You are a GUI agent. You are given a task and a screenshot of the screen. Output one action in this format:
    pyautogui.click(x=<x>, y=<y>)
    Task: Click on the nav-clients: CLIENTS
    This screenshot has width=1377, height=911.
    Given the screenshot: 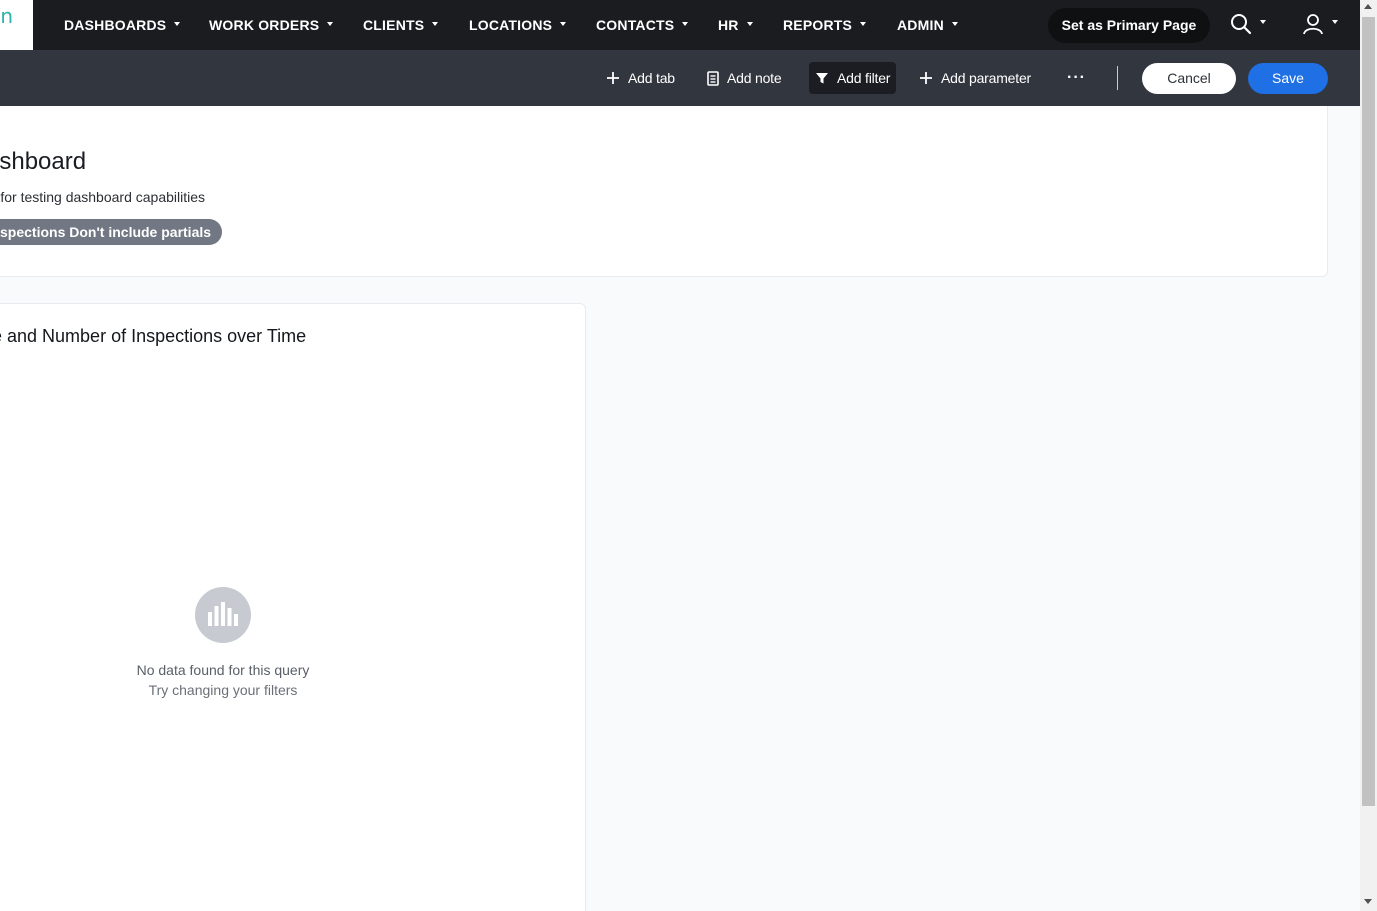 What is the action you would take?
    pyautogui.click(x=401, y=25)
    